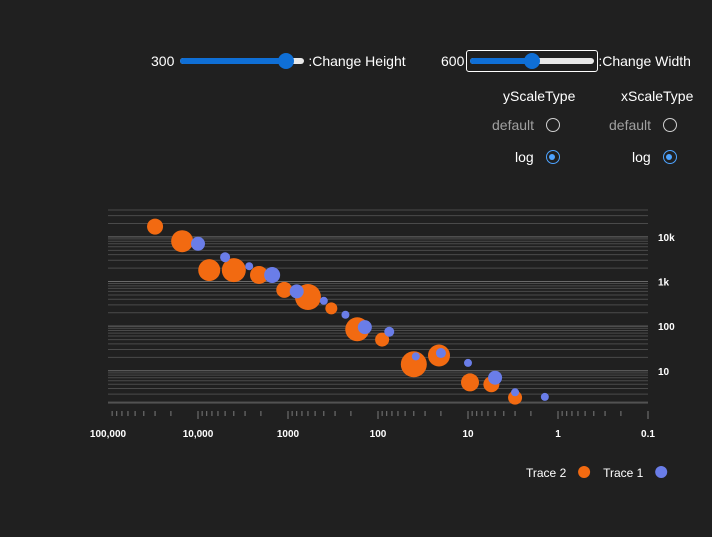  I want to click on height-slider-wrap, so click(242, 61).